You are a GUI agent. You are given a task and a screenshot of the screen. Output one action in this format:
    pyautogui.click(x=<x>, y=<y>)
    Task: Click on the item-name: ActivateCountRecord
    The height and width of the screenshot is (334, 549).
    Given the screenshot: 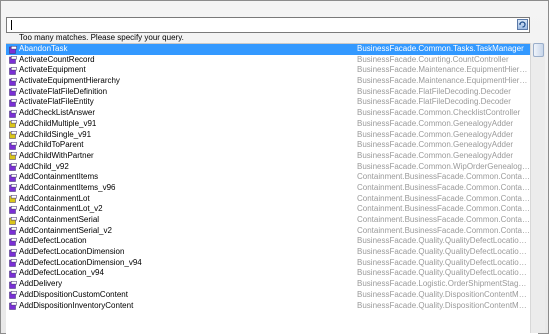 What is the action you would take?
    pyautogui.click(x=57, y=59)
    